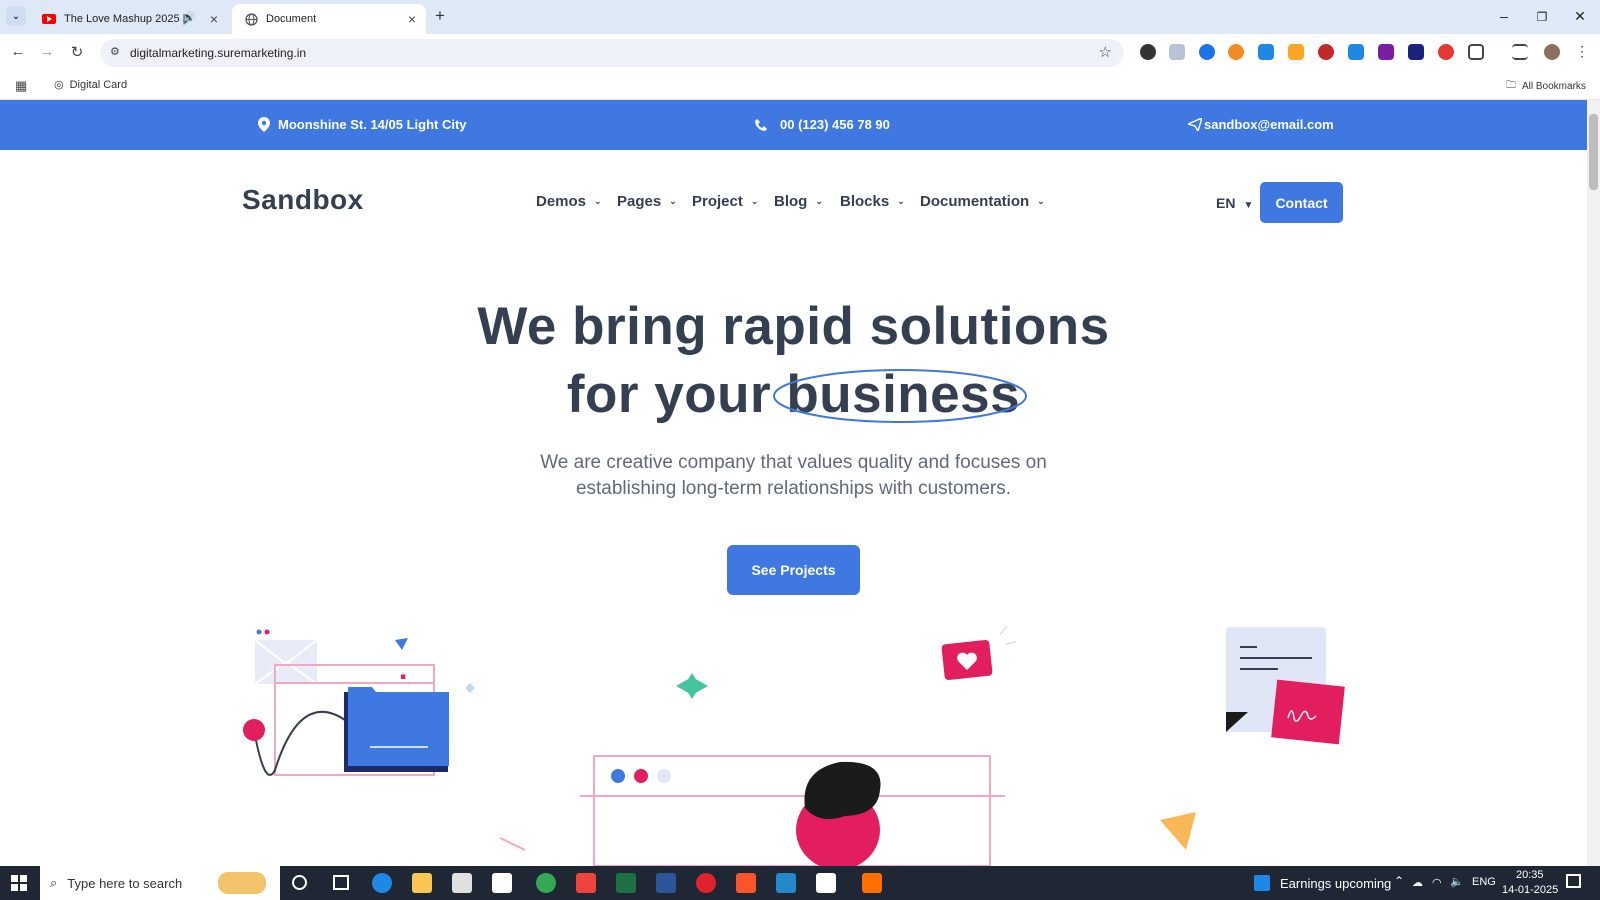 The image size is (1600, 900). Describe the element at coordinates (1446, 52) in the screenshot. I see `adblock-icon` at that location.